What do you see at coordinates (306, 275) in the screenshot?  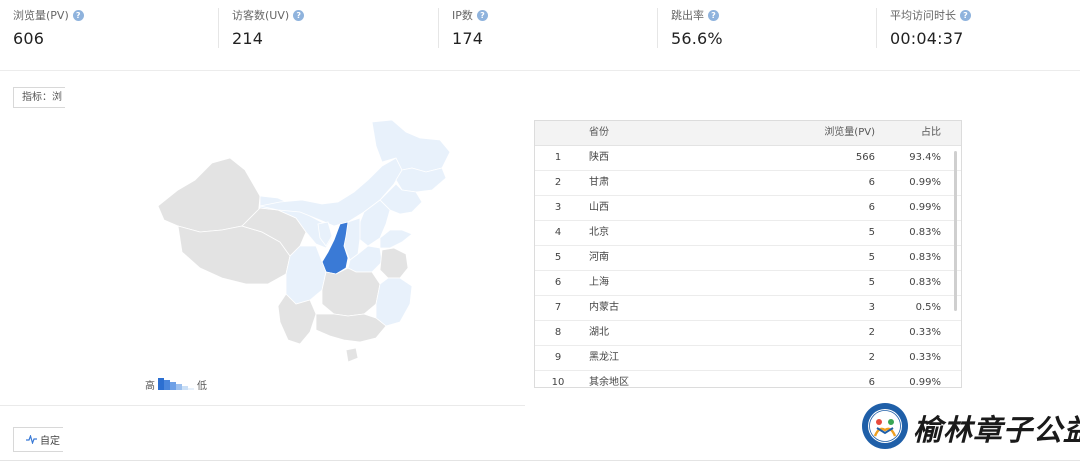 I see `region-sichuan` at bounding box center [306, 275].